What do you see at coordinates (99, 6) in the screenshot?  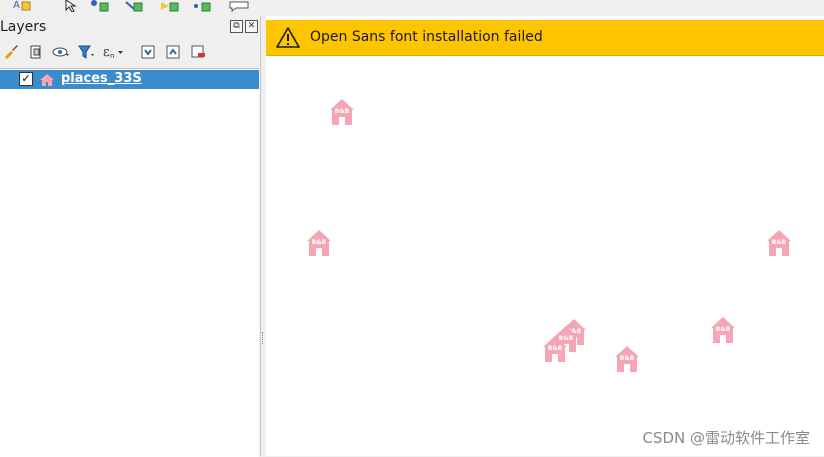 I see `add-node-icon` at bounding box center [99, 6].